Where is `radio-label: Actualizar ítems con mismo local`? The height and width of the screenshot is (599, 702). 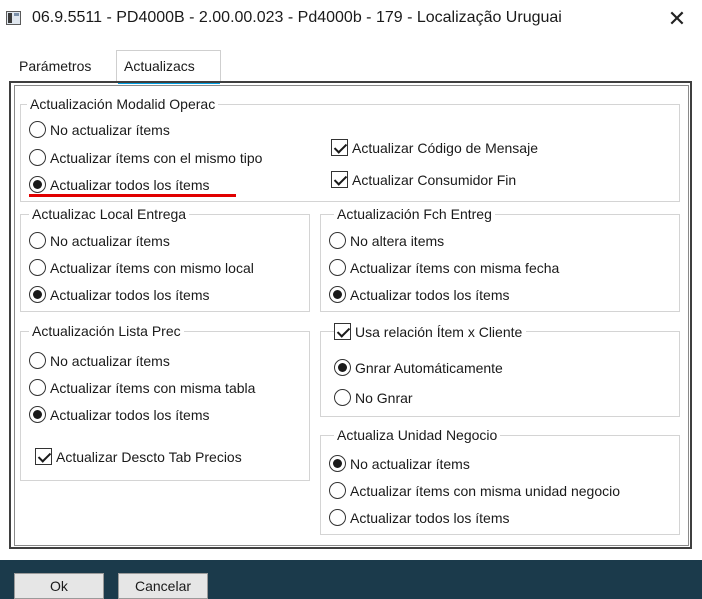
radio-label: Actualizar ítems con mismo local is located at coordinates (152, 267).